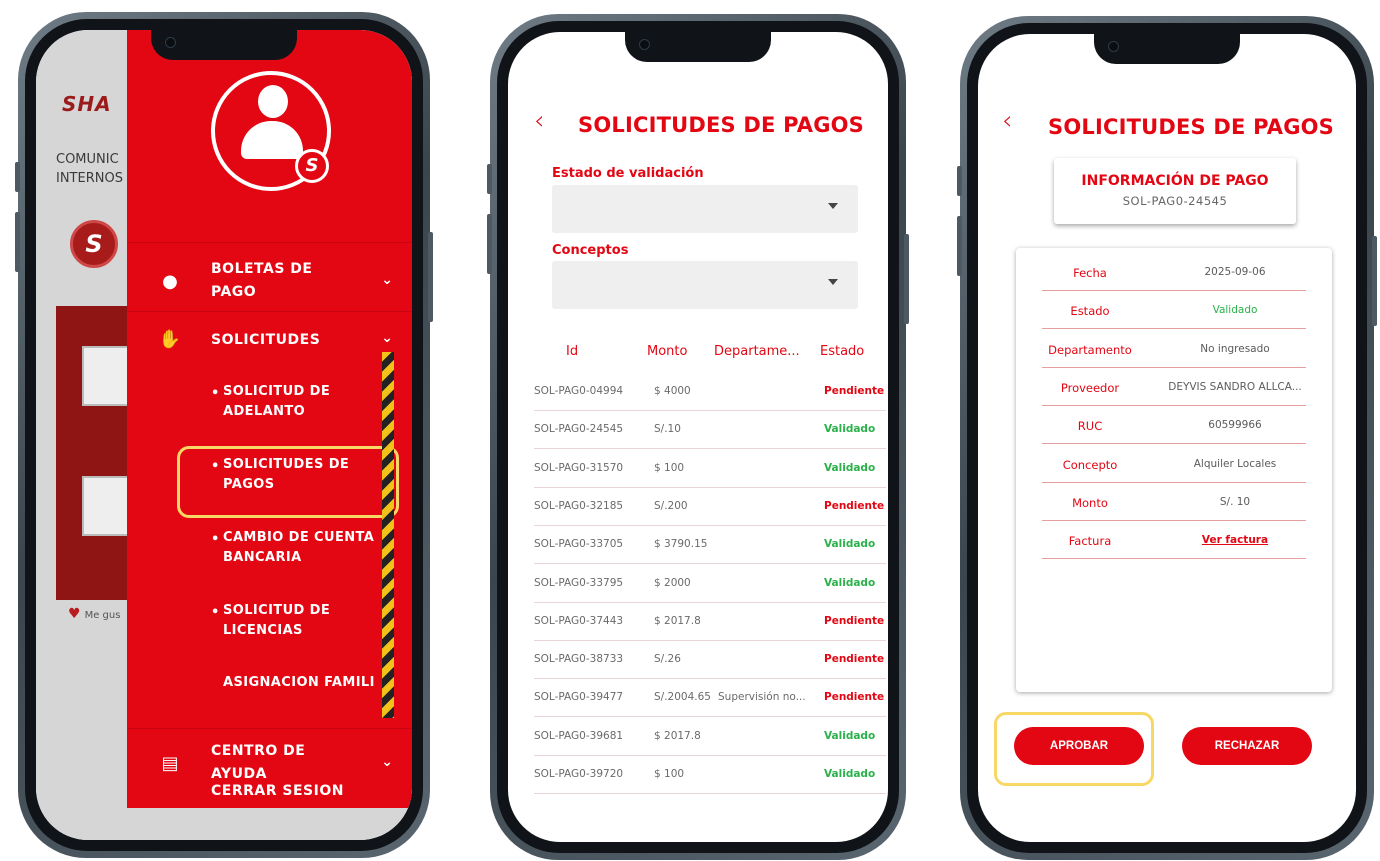  Describe the element at coordinates (388, 535) in the screenshot. I see `scrollbar` at that location.